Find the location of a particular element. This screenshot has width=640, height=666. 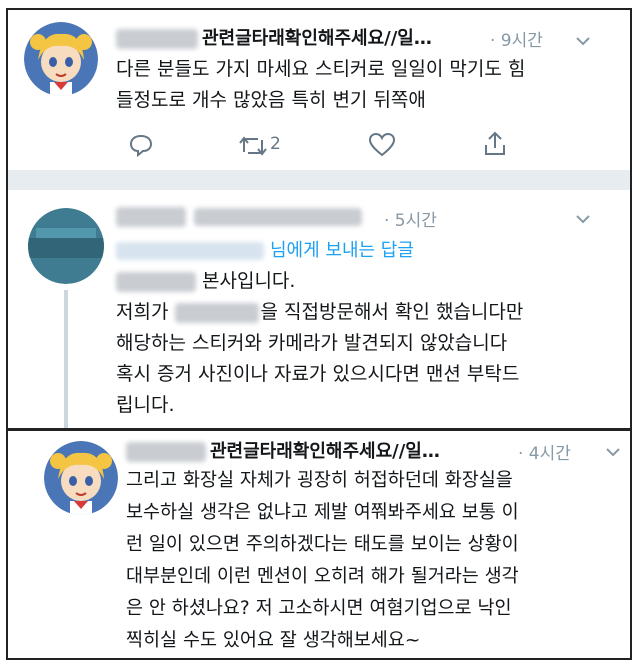

text-line: 대부분인데 이런 멘션이 오히려 해가 될거라는 생각 is located at coordinates (322, 576).